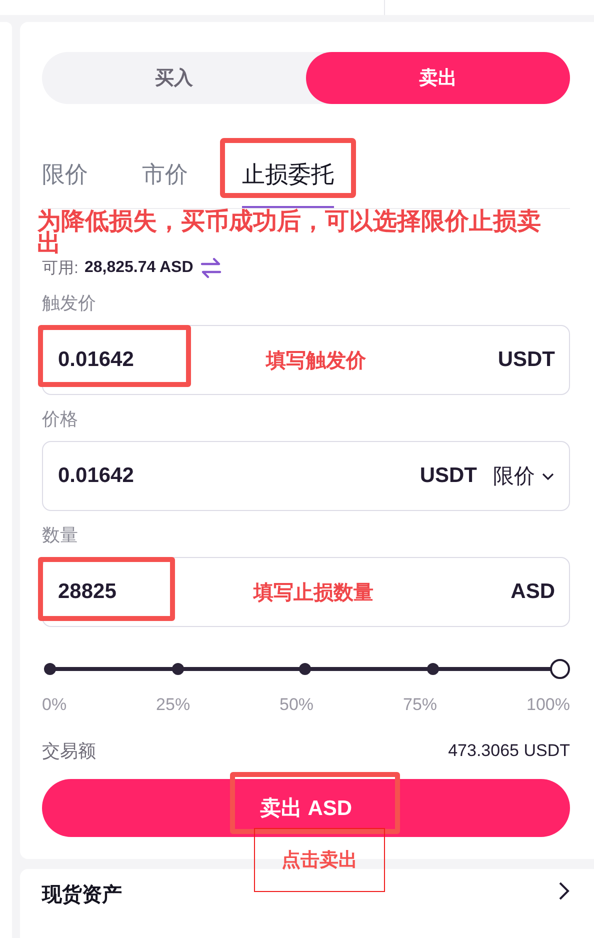 This screenshot has width=594, height=938. I want to click on slider-thumb, so click(560, 669).